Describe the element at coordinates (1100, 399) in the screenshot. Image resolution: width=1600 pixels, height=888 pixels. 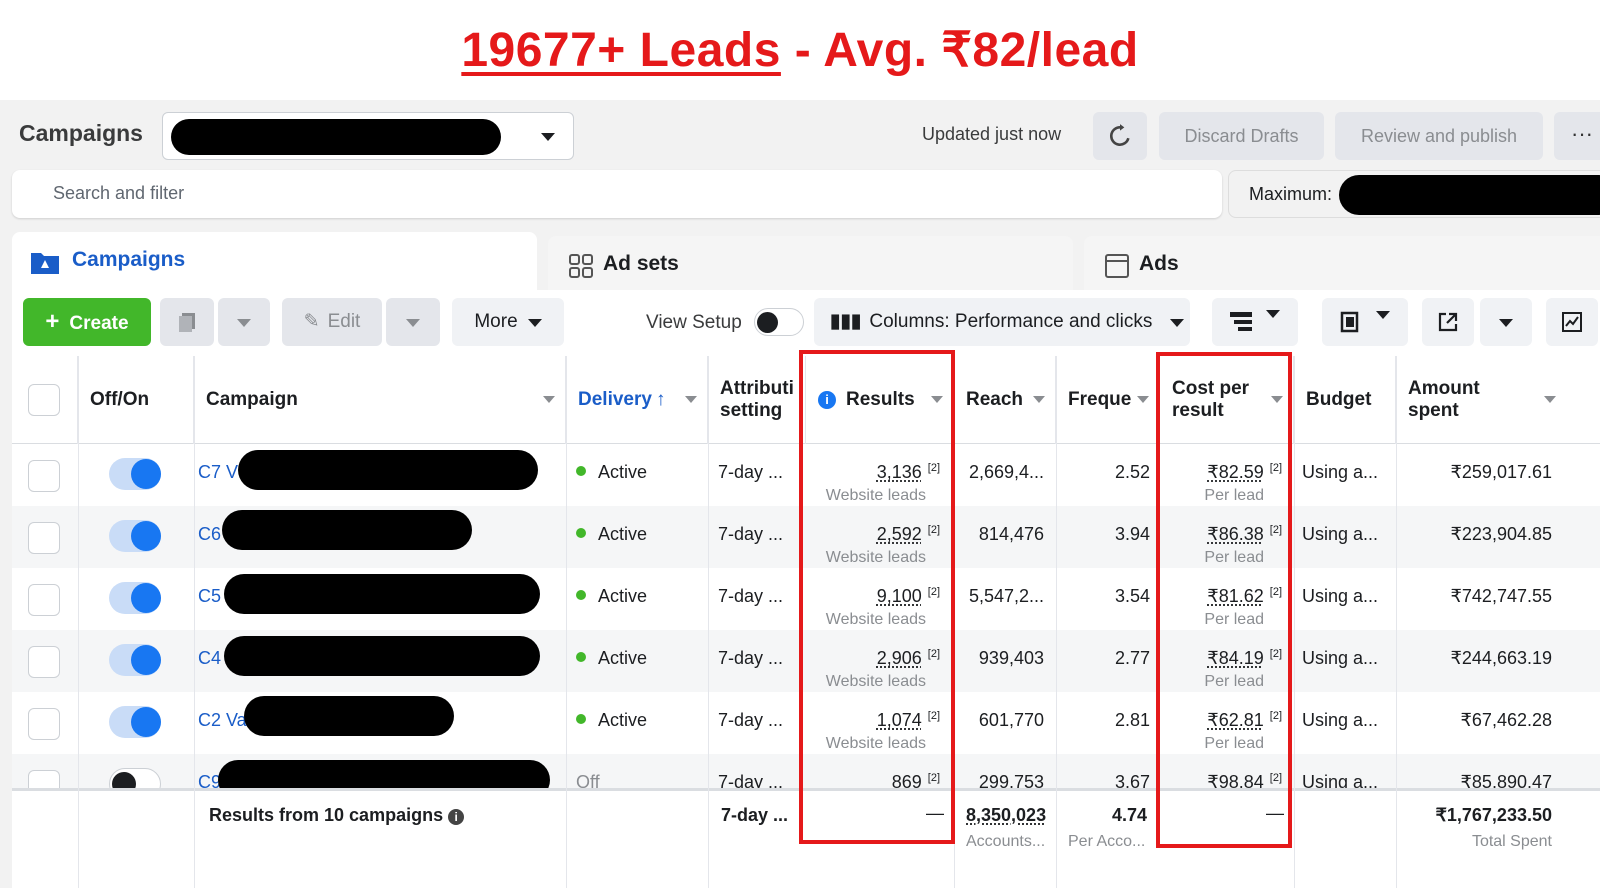
I see `header-frequency-label: Freque` at that location.